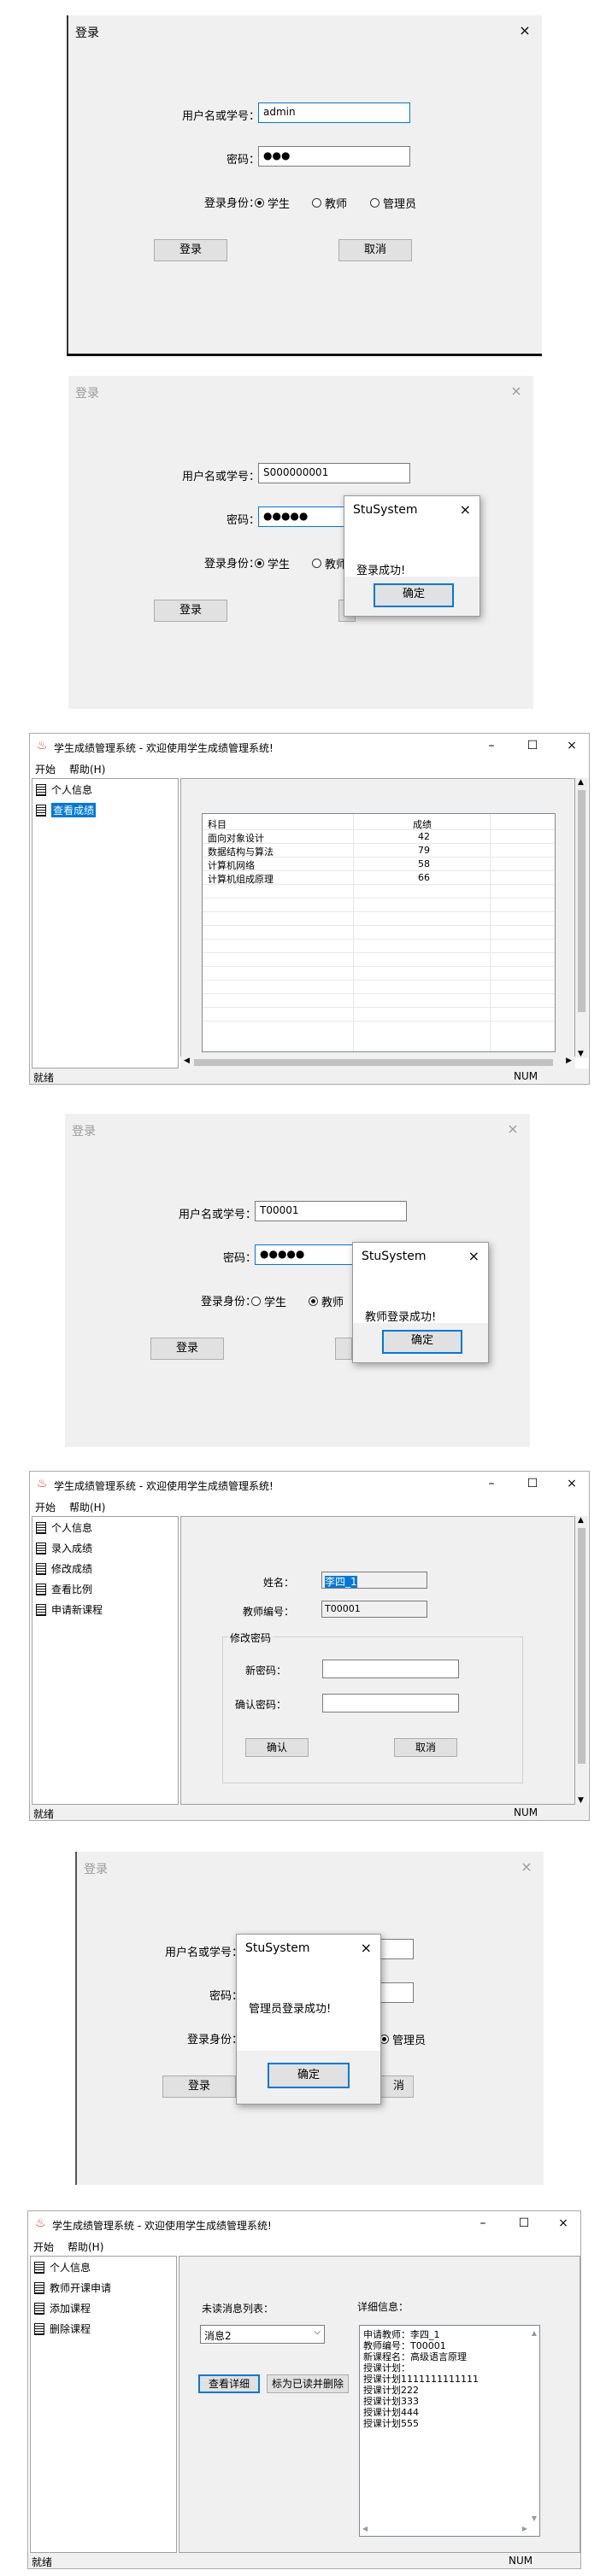 This screenshot has height=2576, width=606. Describe the element at coordinates (401, 2334) in the screenshot. I see `detail-line: 申请教师：李四_1` at that location.